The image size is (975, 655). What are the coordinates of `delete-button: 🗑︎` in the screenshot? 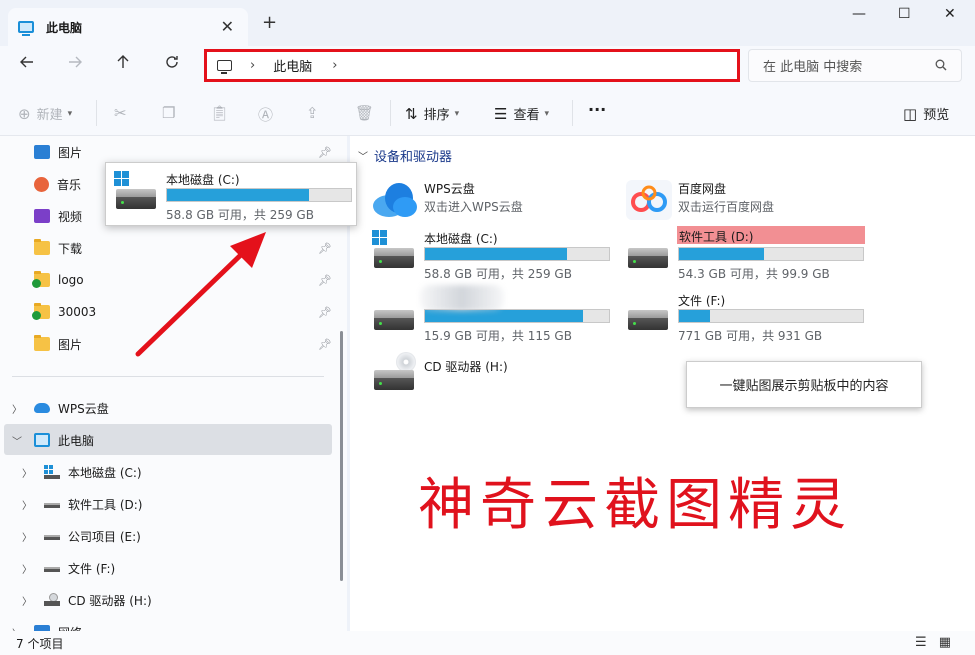 It's located at (367, 113).